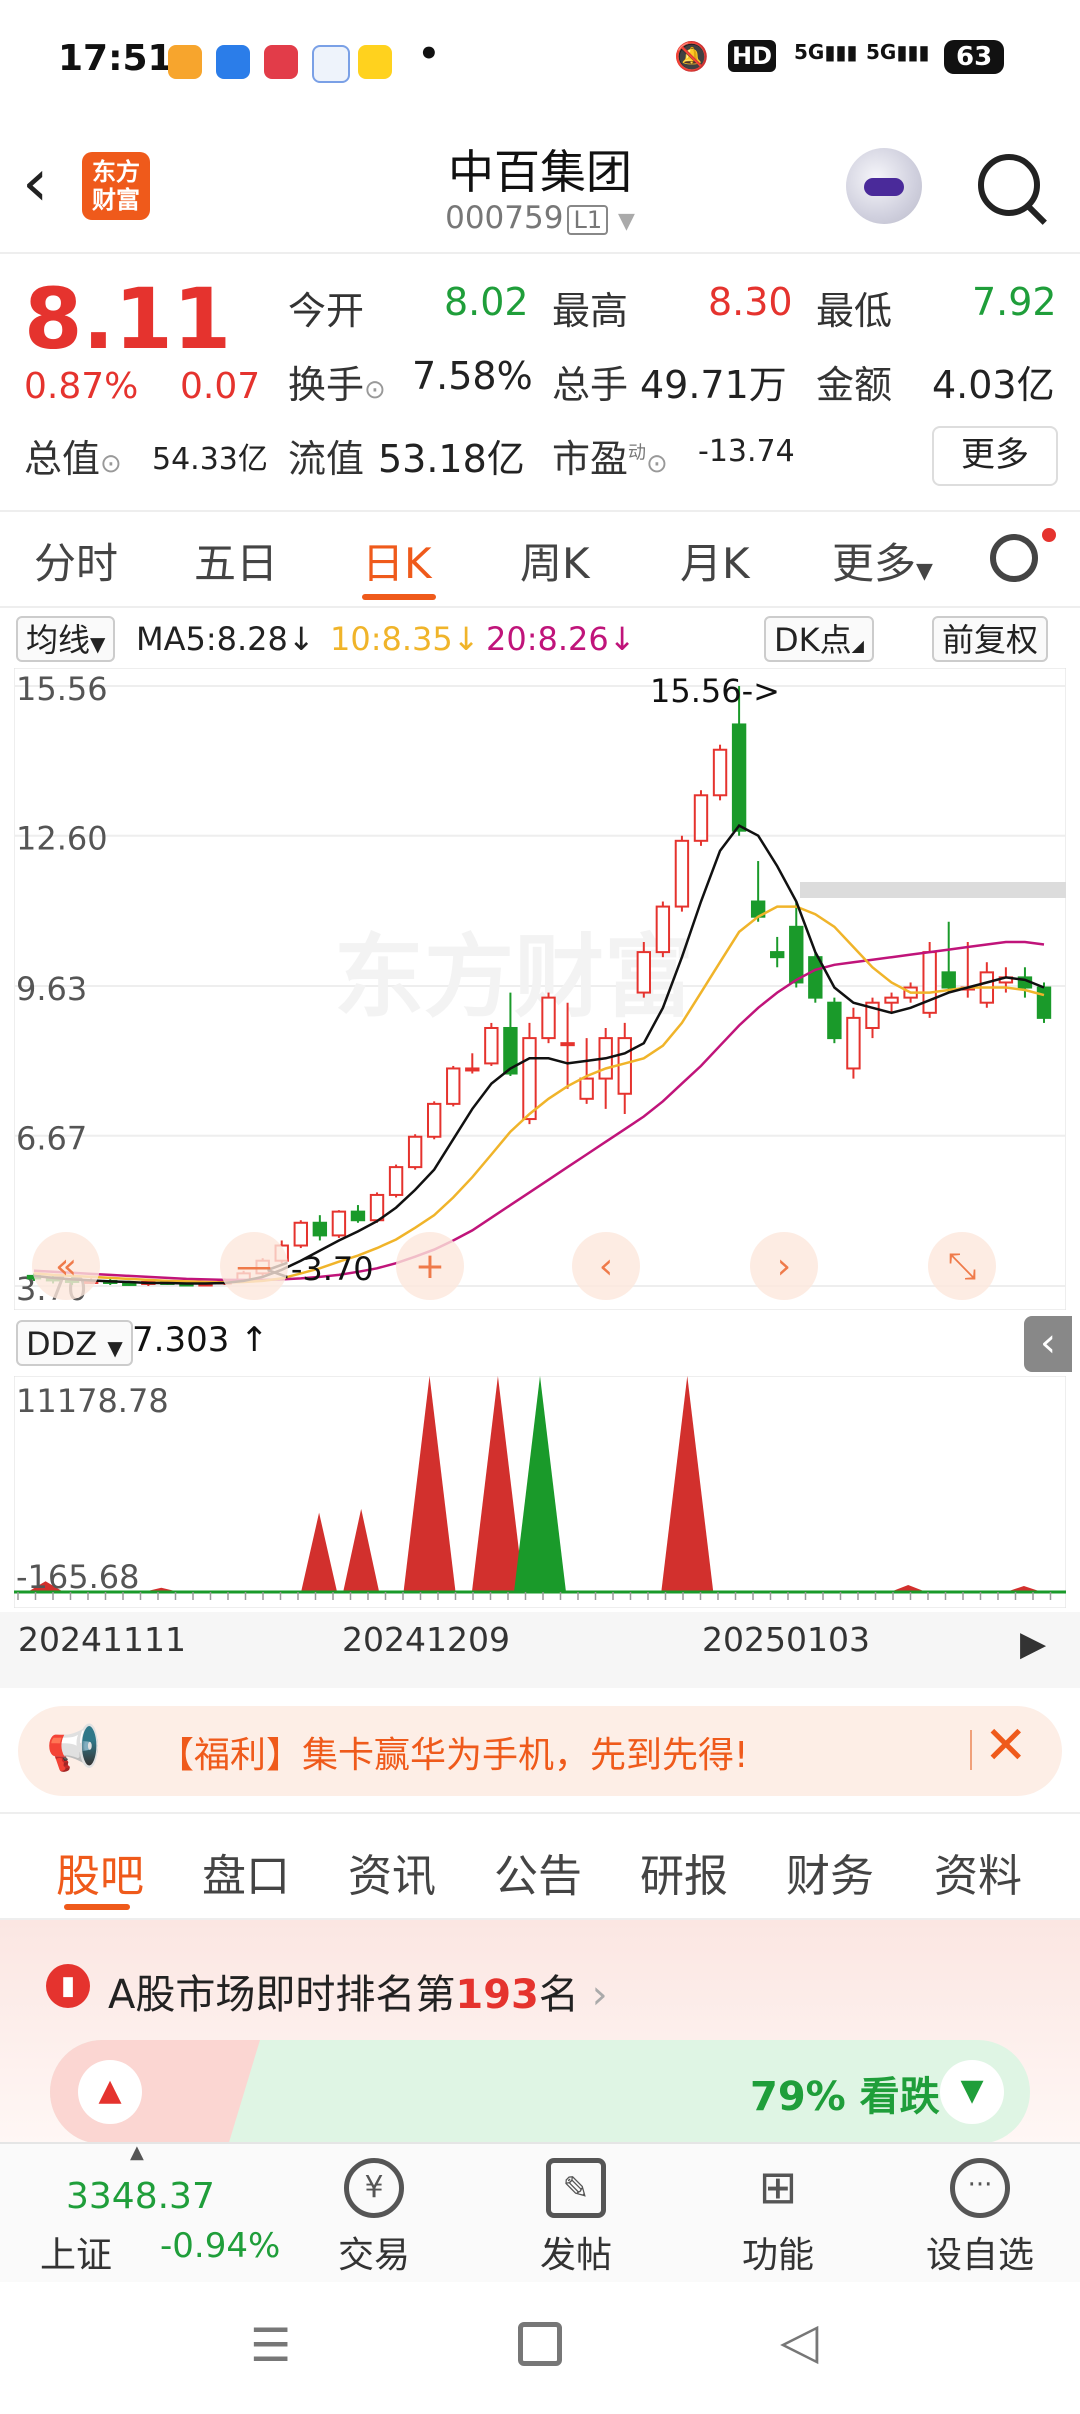 This screenshot has height=2414, width=1080. What do you see at coordinates (140, 2196) in the screenshot?
I see `index-value: 3348.37` at bounding box center [140, 2196].